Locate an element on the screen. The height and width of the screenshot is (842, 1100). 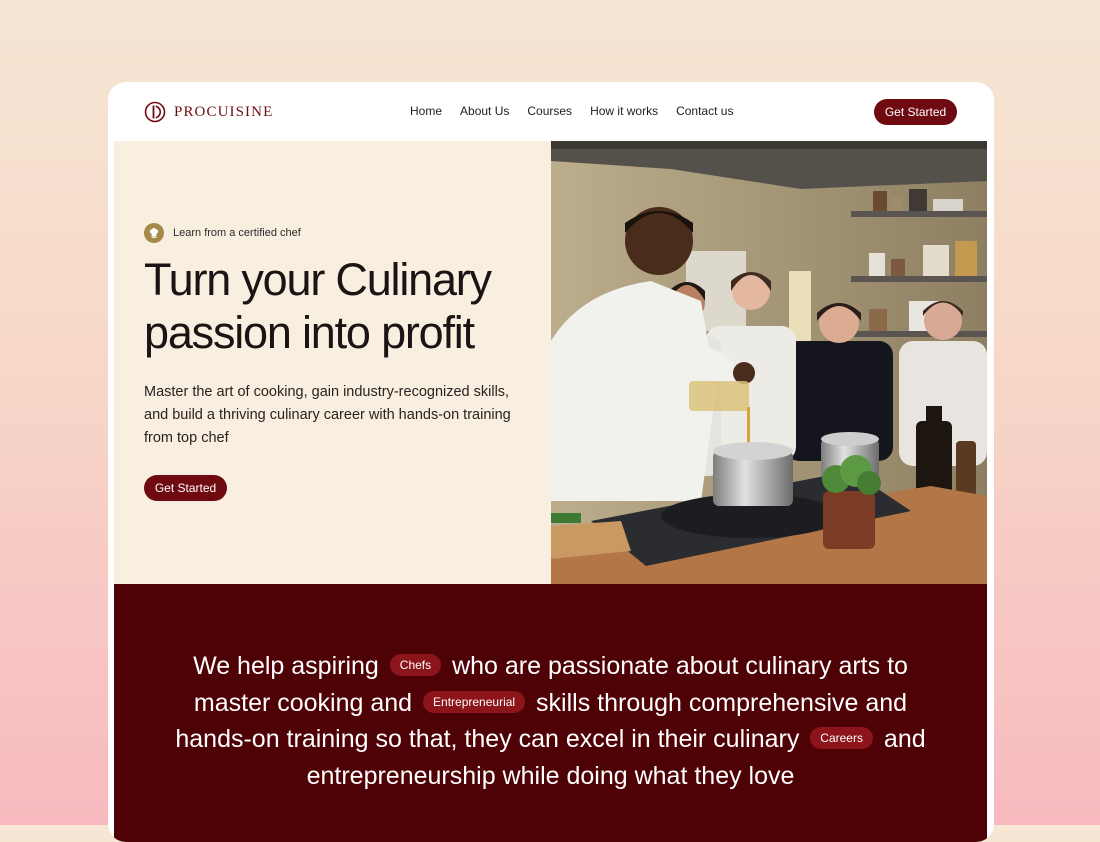
tag-entrepreneurial: Entrepreneurial is located at coordinates (474, 701).